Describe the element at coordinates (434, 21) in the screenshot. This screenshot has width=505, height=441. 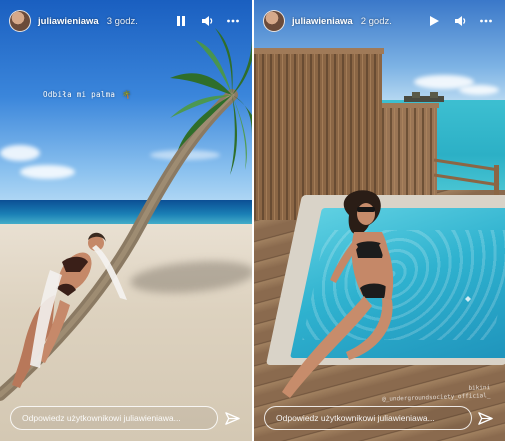
I see `play-icon` at that location.